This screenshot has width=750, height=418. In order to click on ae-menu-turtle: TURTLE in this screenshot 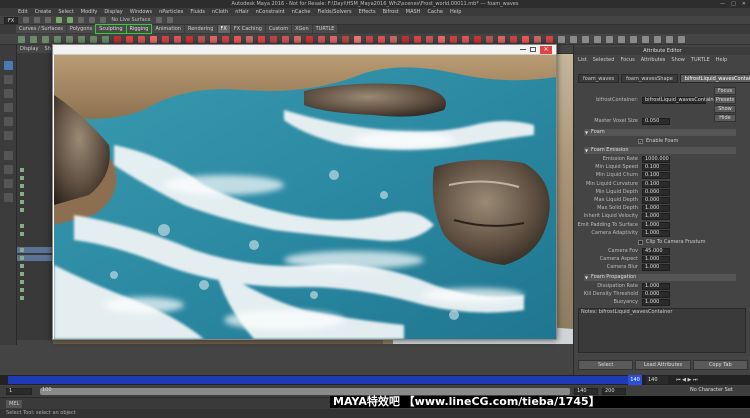, I will do `click(700, 60)`.